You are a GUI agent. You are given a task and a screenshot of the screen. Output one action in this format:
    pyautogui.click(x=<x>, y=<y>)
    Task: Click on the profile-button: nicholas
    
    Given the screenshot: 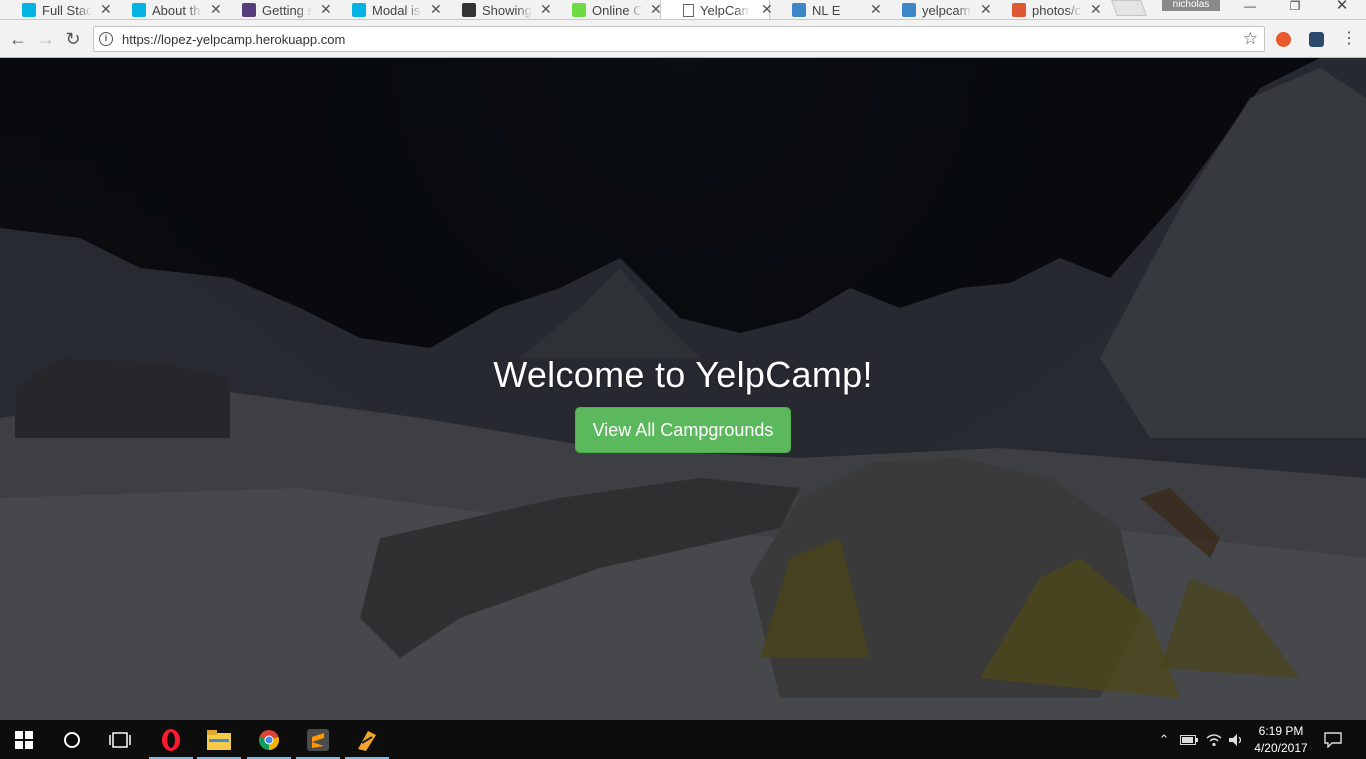 What is the action you would take?
    pyautogui.click(x=1191, y=5)
    